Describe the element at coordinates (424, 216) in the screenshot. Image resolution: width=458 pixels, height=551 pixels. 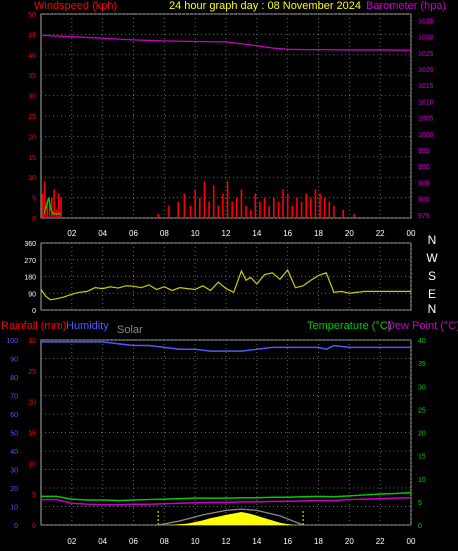
I see `barometer-tick-label: 975` at that location.